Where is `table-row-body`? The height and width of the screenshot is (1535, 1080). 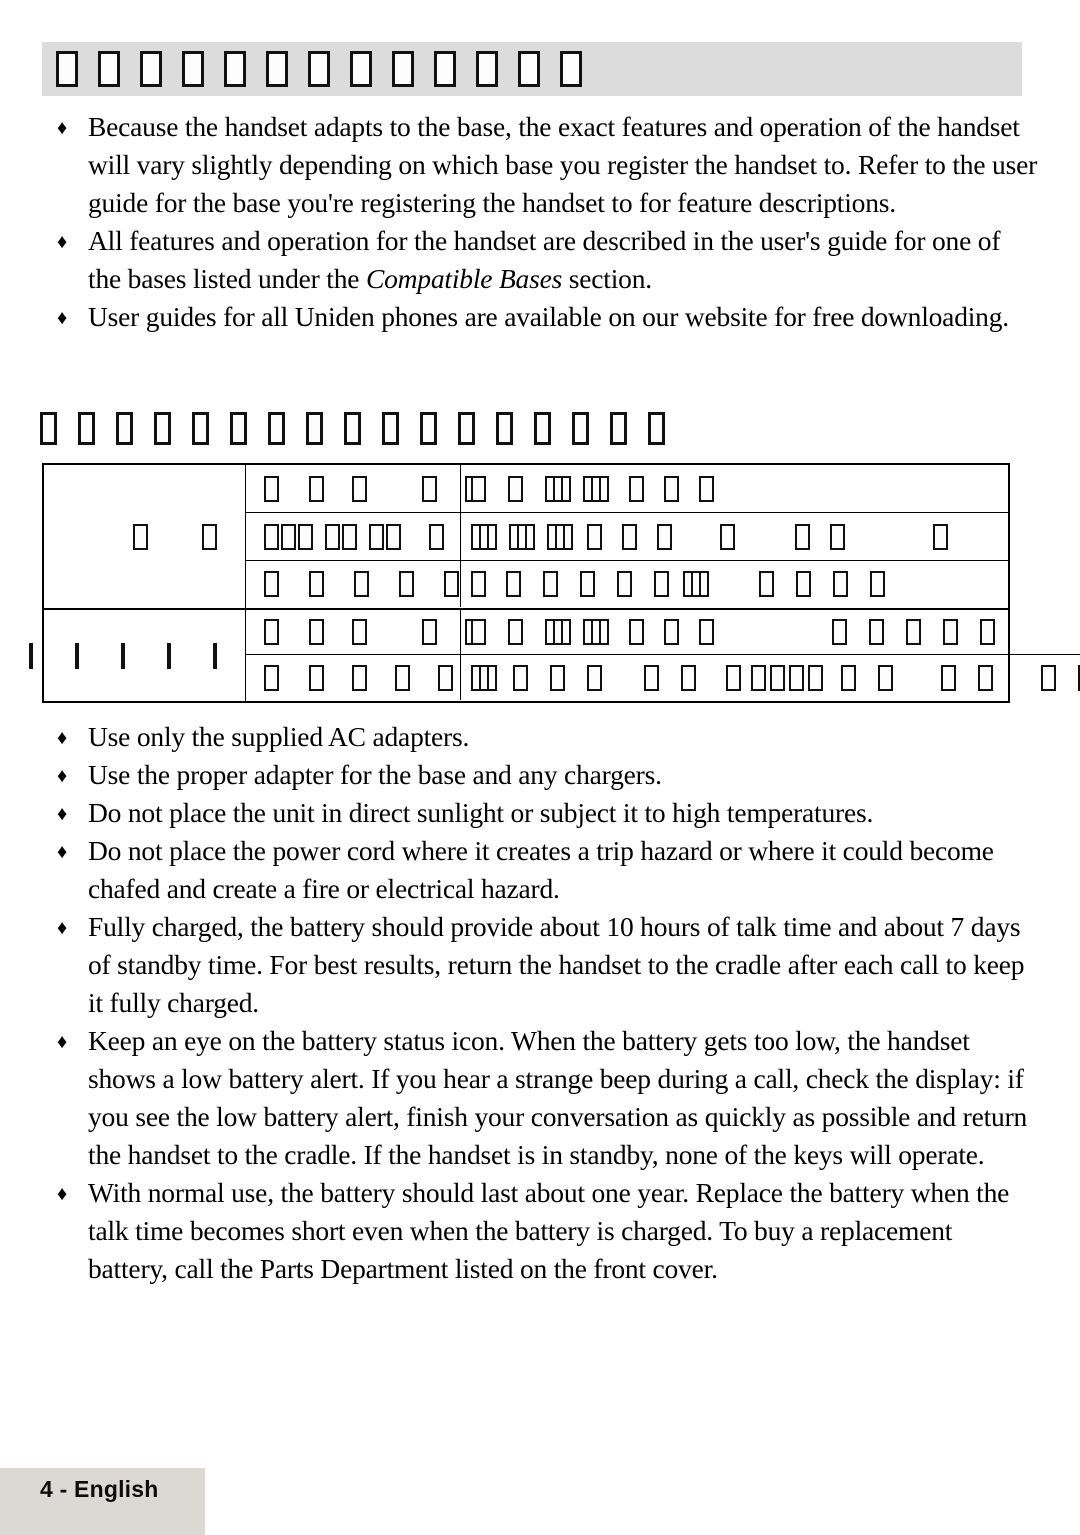 table-row-body is located at coordinates (663, 656).